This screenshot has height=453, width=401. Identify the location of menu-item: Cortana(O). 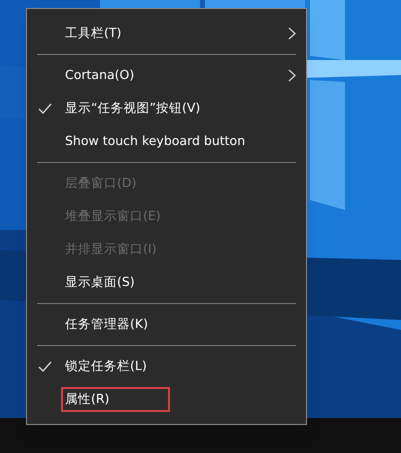
(102, 75).